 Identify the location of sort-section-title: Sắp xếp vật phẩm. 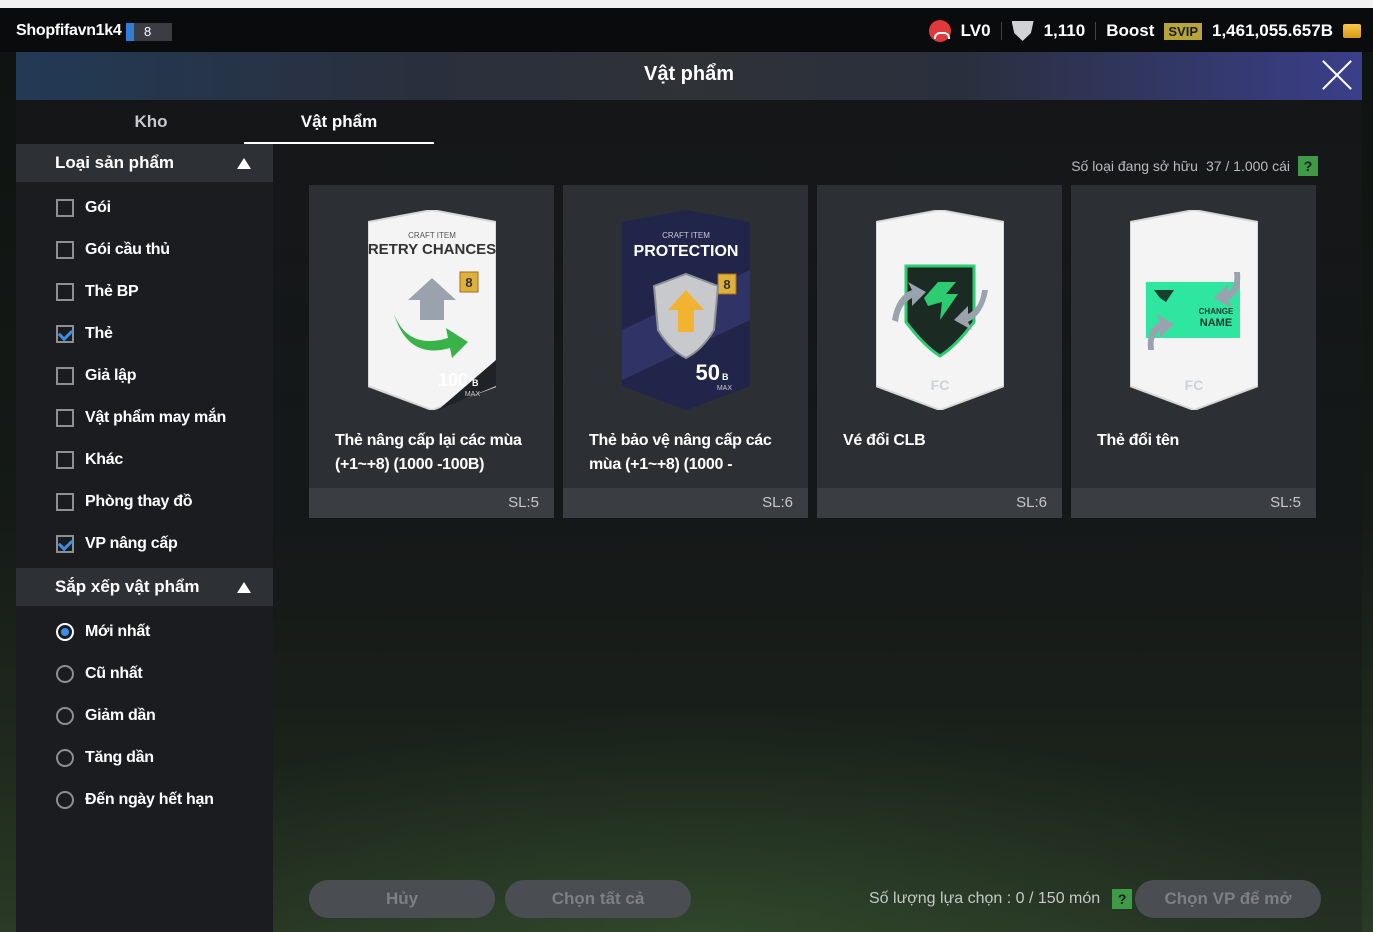
(127, 586).